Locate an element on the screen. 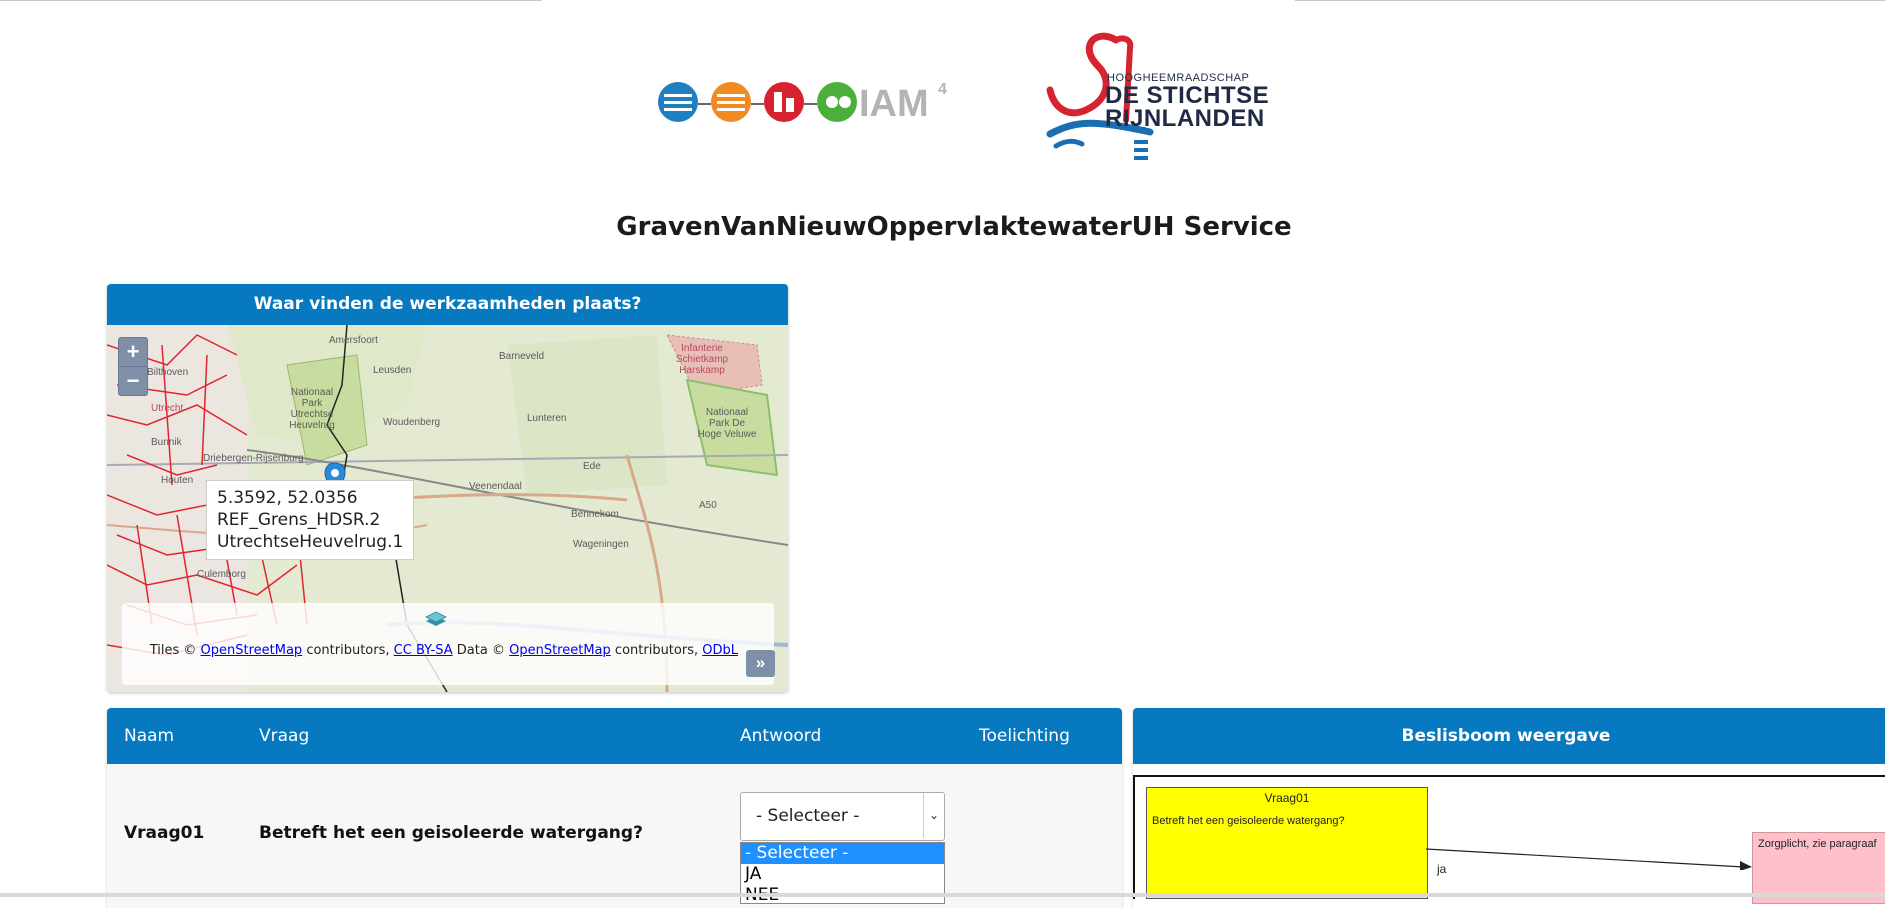  map-label-driebergen: Driebergen-Rijsenburg is located at coordinates (253, 458).